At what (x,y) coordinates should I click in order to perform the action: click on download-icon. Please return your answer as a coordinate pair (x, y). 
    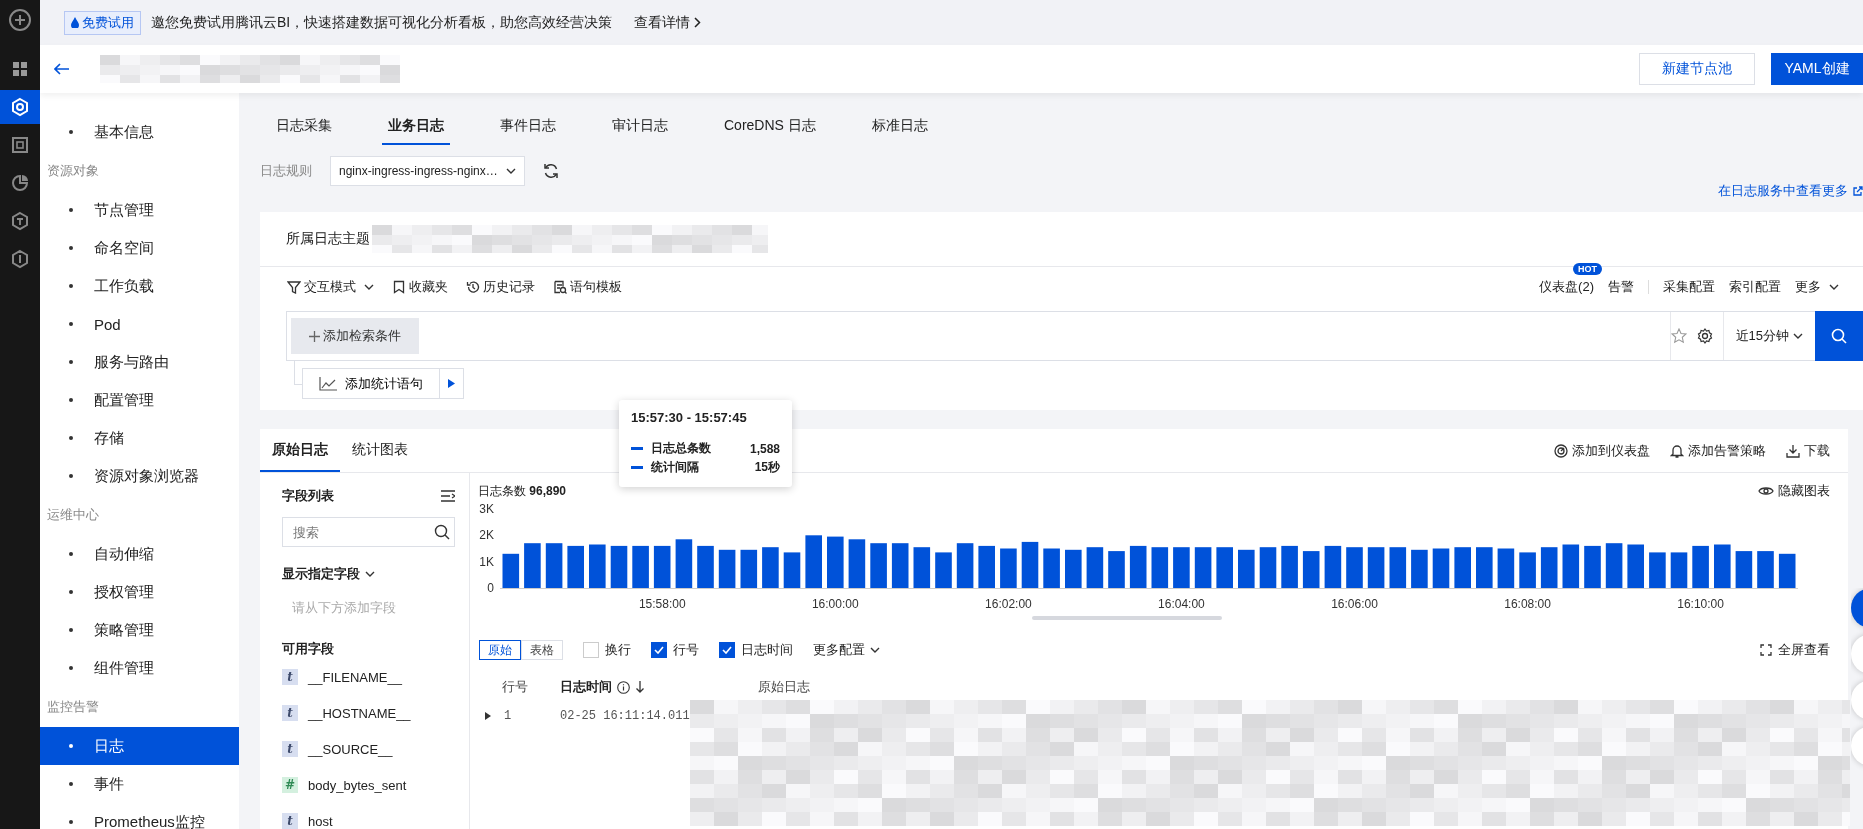
    Looking at the image, I should click on (1793, 450).